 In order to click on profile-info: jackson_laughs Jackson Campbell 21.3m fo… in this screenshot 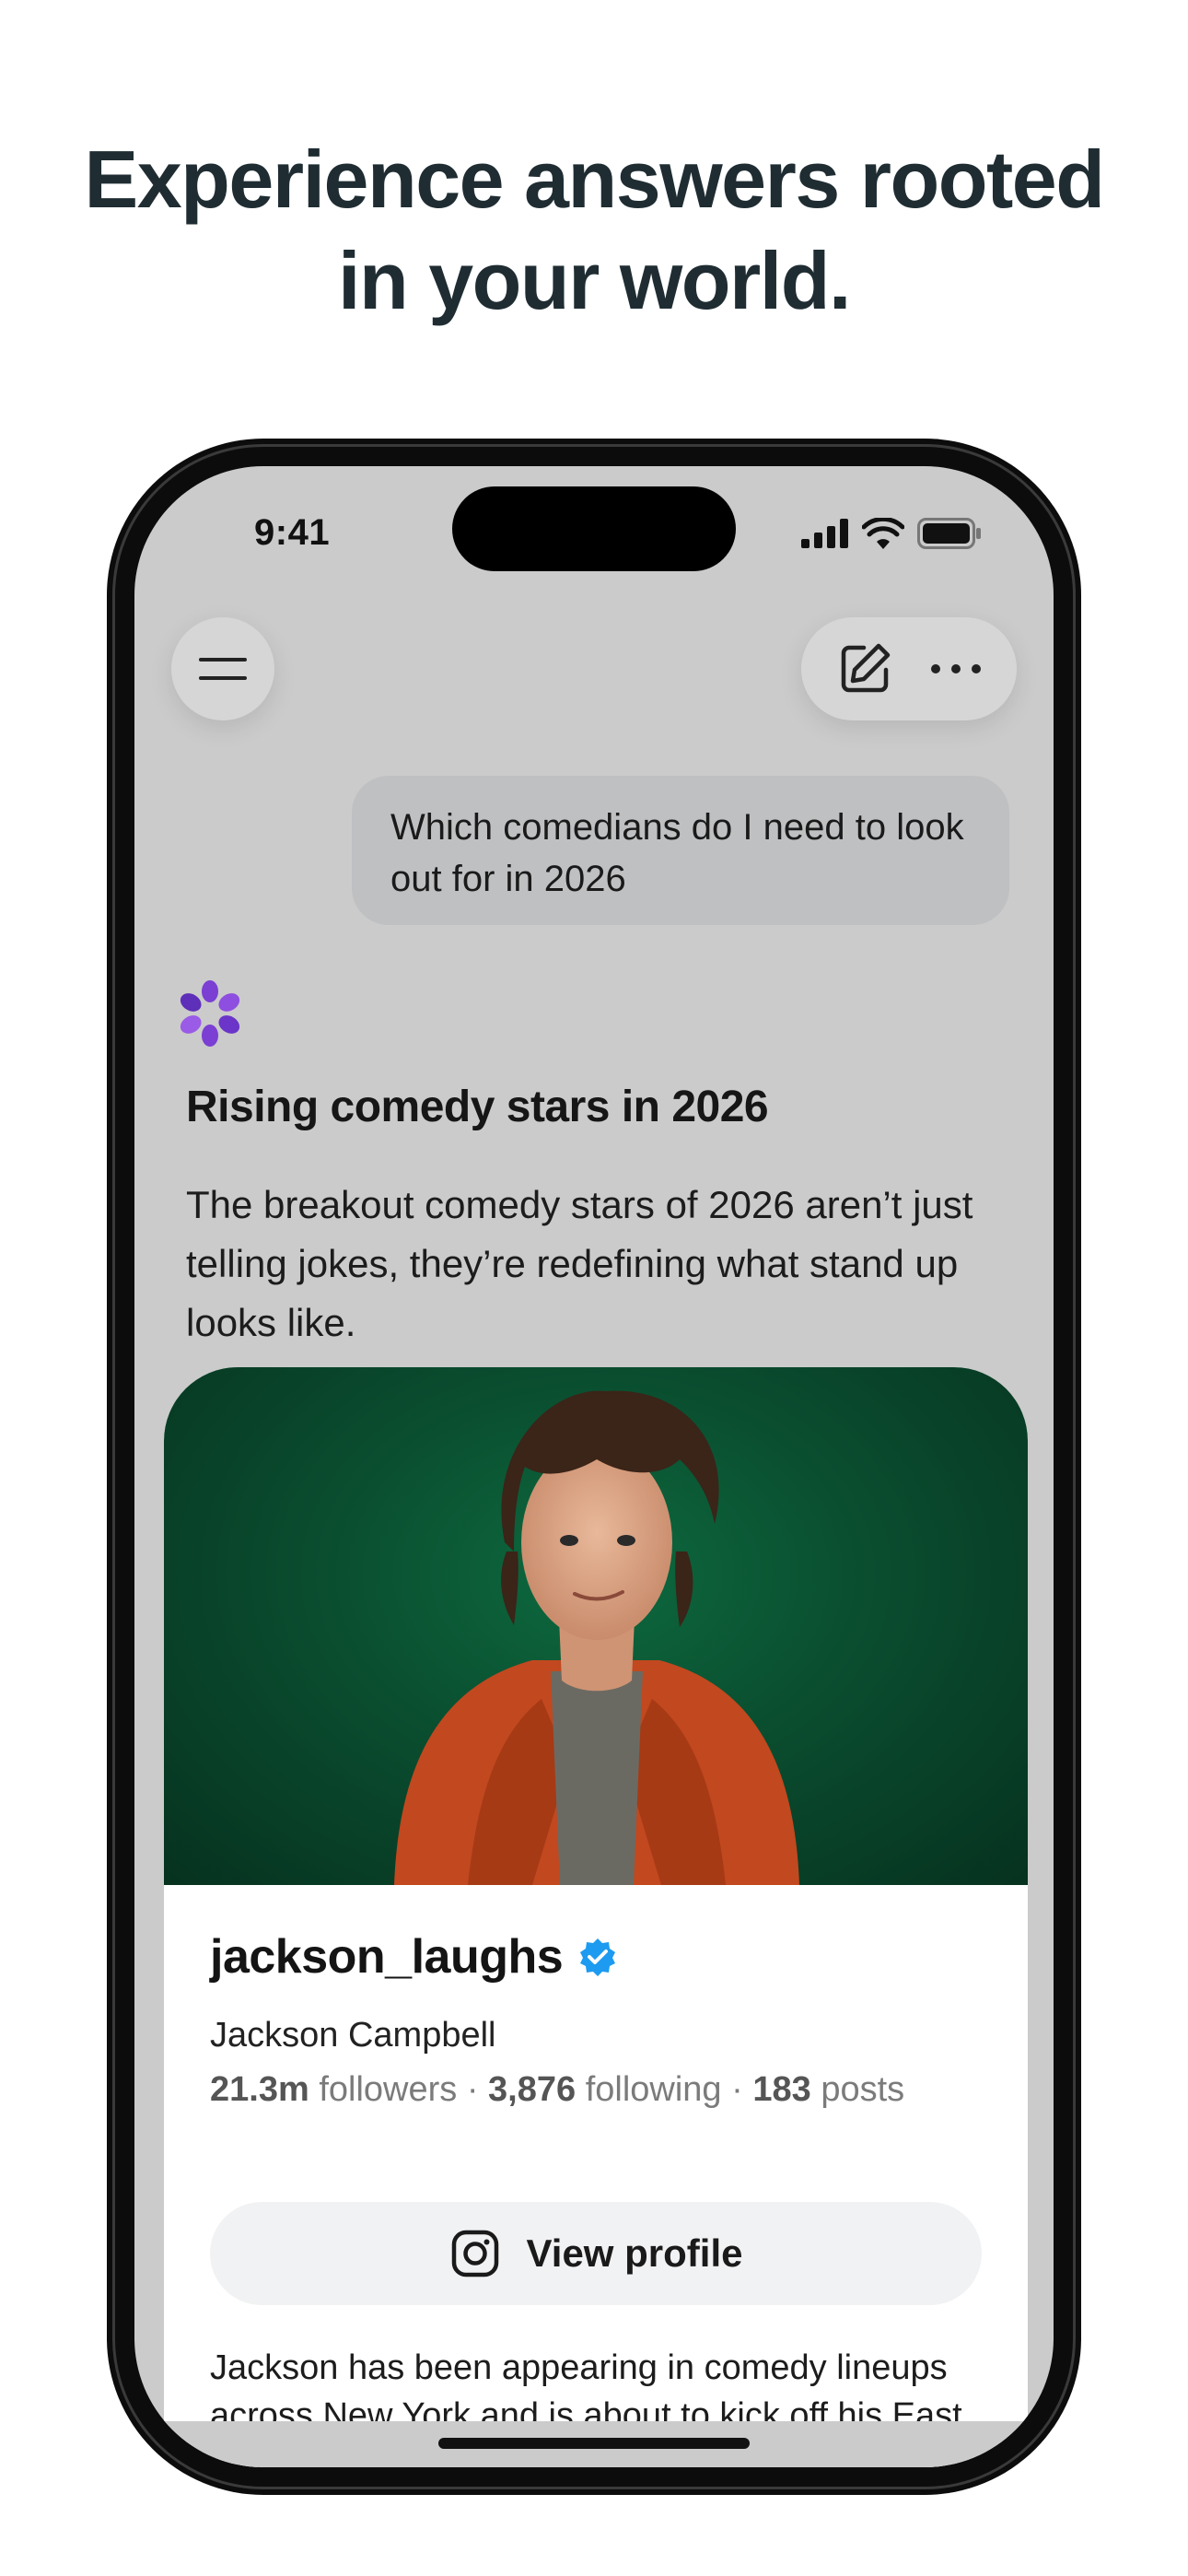, I will do `click(606, 2015)`.